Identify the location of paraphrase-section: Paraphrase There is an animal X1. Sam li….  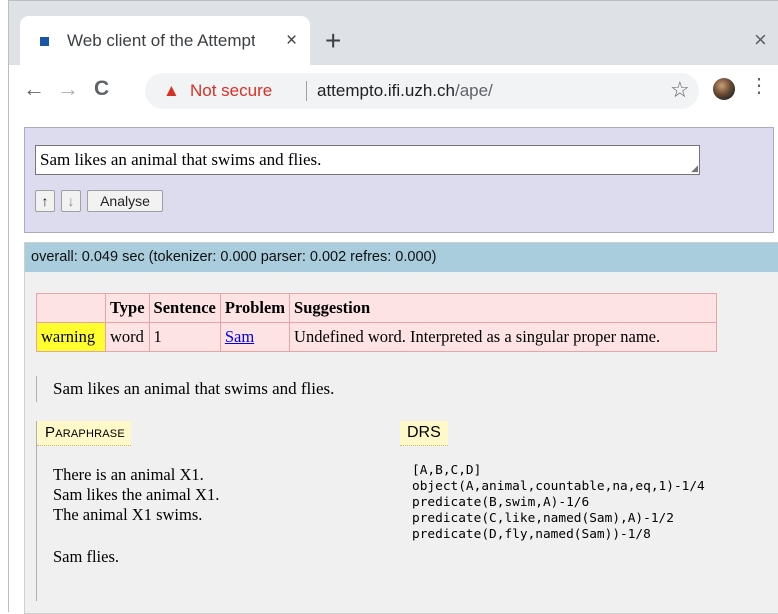
(206, 511).